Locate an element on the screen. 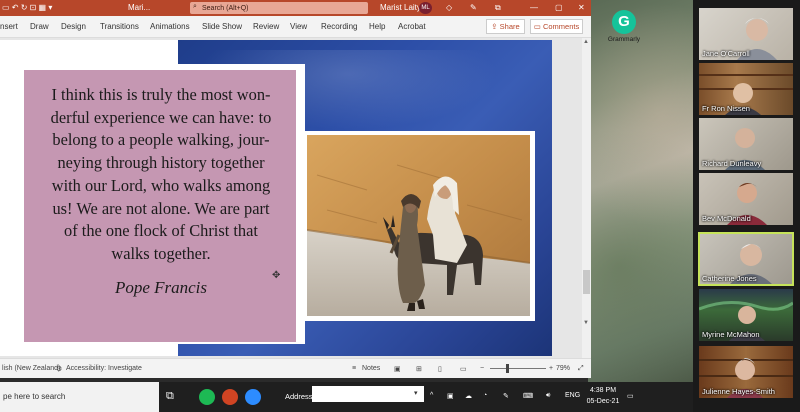  grammarly-label: Grammarly is located at coordinates (624, 39).